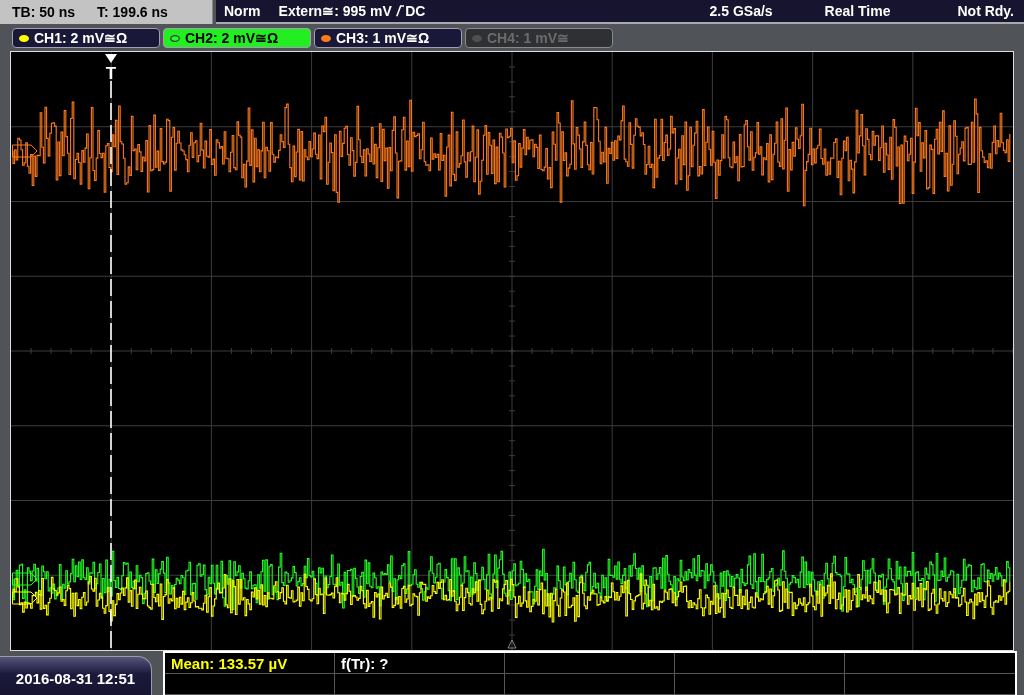  Describe the element at coordinates (86, 38) in the screenshot. I see `channel-tab: CH1: 2 mV≅Ω` at that location.